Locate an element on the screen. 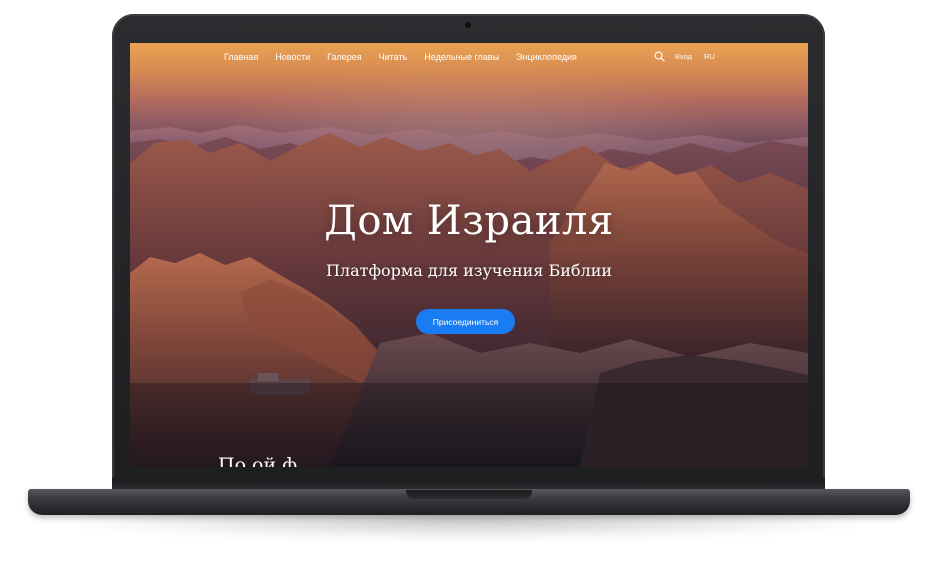 This screenshot has height=561, width=937. join-button: Присоединиться is located at coordinates (465, 321).